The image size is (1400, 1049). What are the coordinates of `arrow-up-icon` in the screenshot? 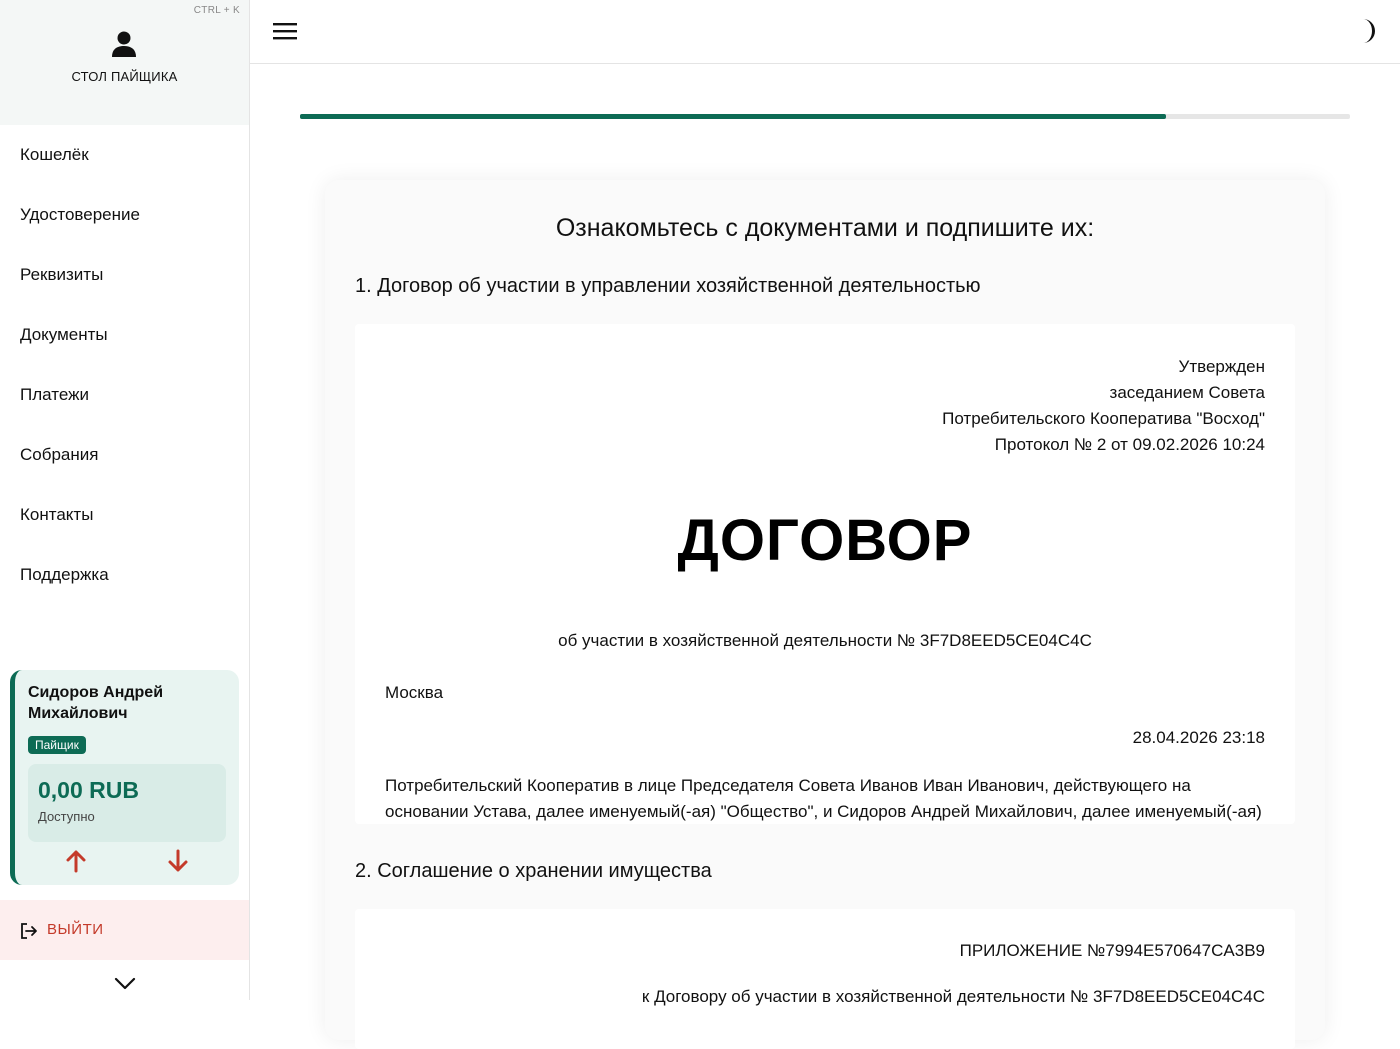 It's located at (76, 861).